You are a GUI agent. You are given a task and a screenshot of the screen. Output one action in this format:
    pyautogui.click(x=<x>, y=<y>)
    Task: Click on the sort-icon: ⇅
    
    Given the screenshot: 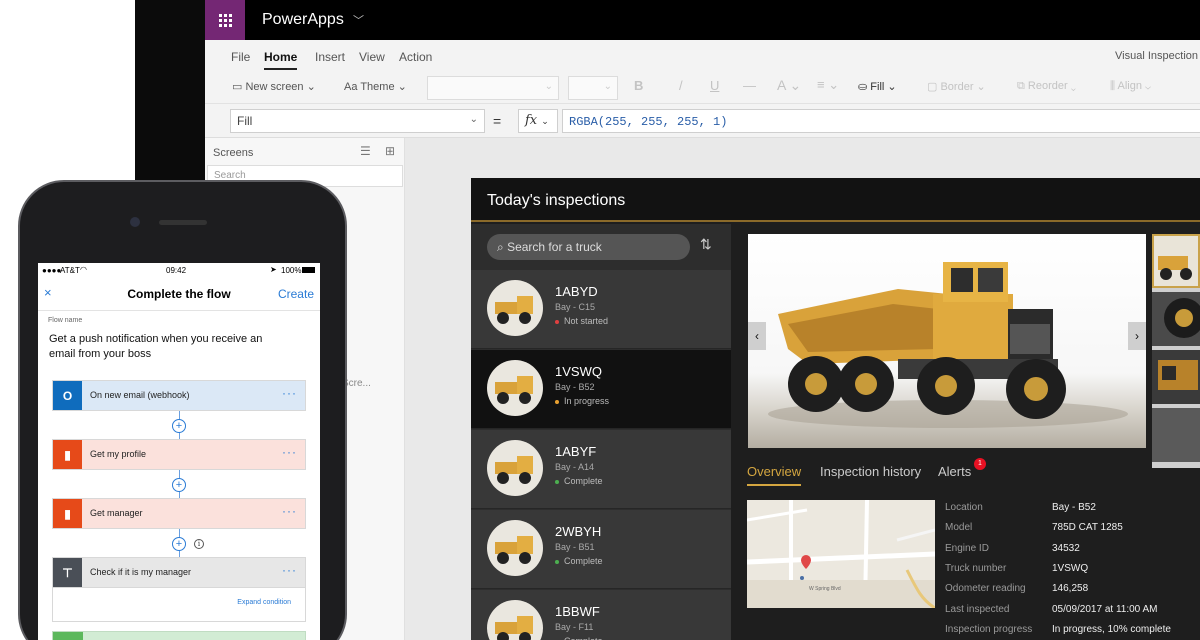 What is the action you would take?
    pyautogui.click(x=706, y=244)
    